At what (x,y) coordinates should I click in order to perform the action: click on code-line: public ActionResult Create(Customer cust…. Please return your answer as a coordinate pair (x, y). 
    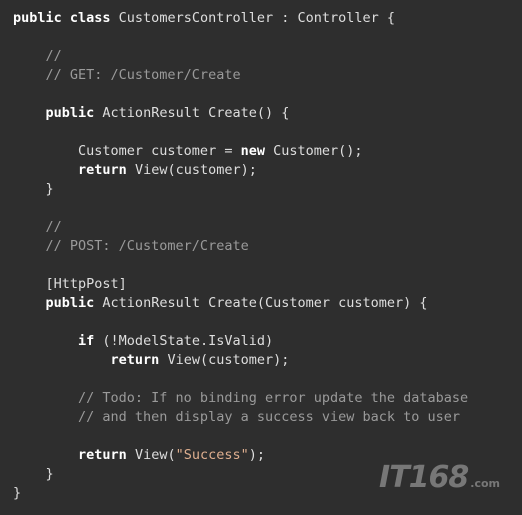
    Looking at the image, I should click on (267, 303).